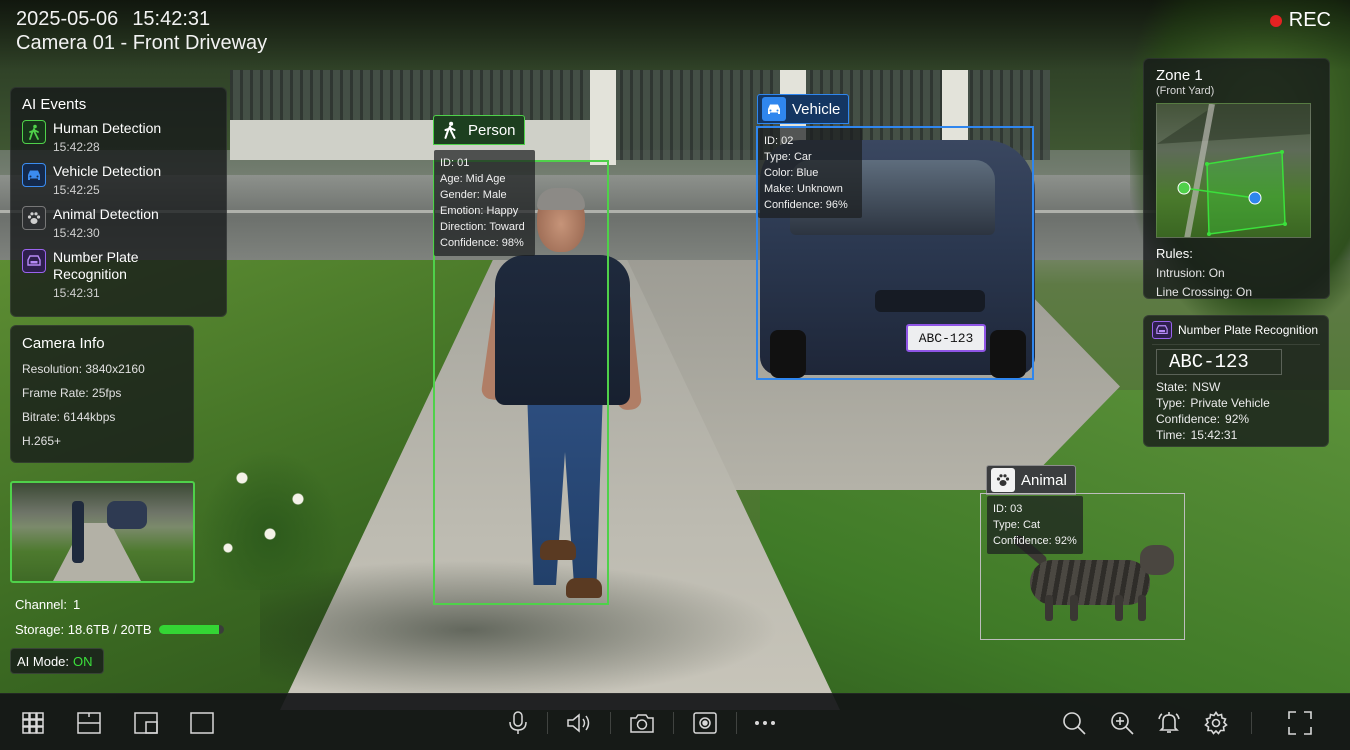  What do you see at coordinates (1214, 435) in the screenshot?
I see `npr-time-value: 15:42:31` at bounding box center [1214, 435].